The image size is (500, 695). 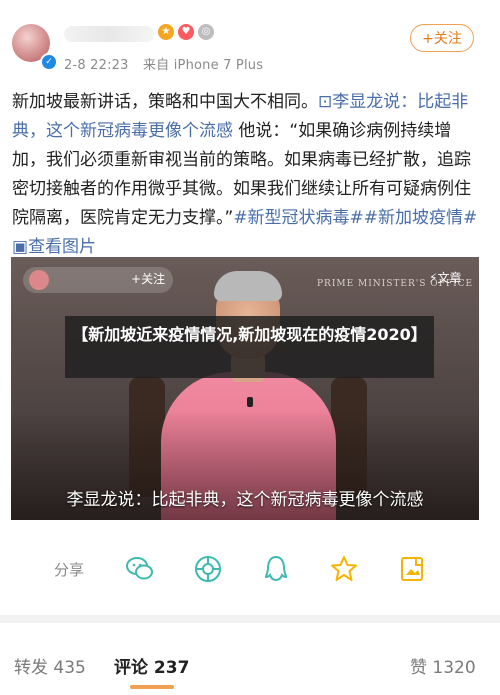 What do you see at coordinates (344, 569) in the screenshot?
I see `qzone-star-icon` at bounding box center [344, 569].